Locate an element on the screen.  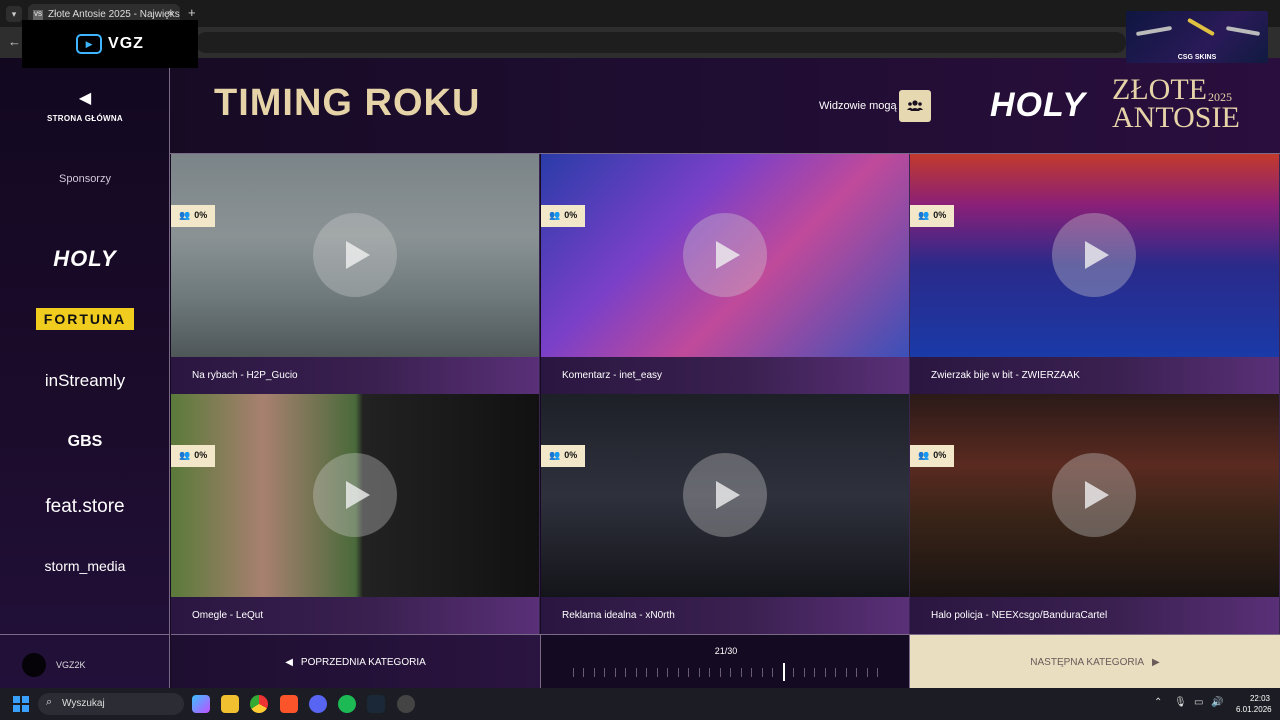
search-icon: ⌕ is located at coordinates (49, 702).